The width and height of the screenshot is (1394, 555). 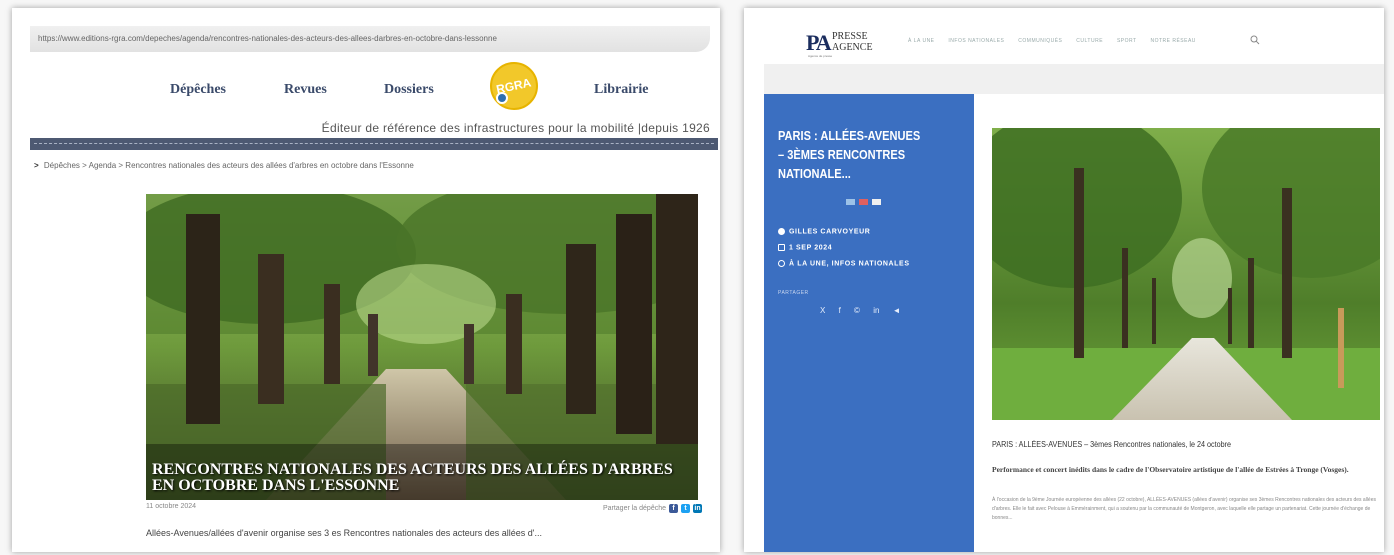 I want to click on user-icon, so click(x=781, y=231).